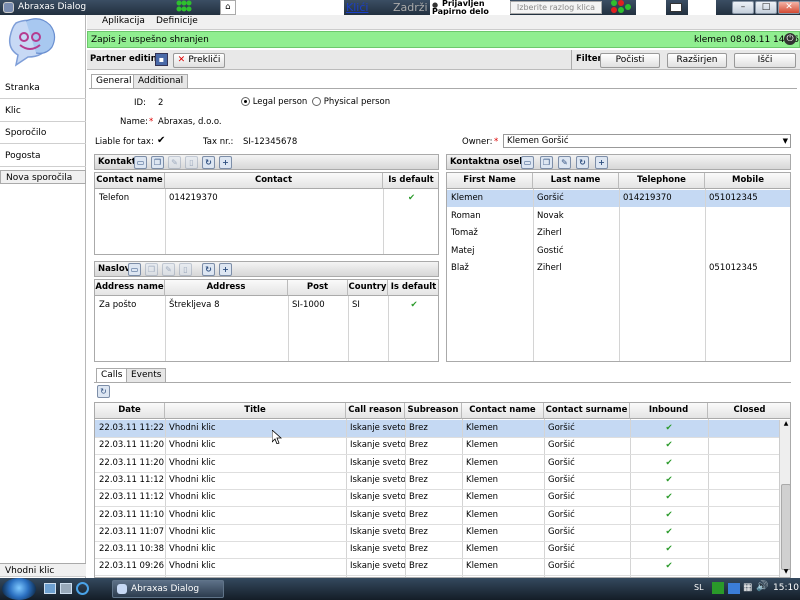 This screenshot has height=600, width=800. What do you see at coordinates (190, 122) in the screenshot?
I see `name-value: Abraxas, d.o.o.` at bounding box center [190, 122].